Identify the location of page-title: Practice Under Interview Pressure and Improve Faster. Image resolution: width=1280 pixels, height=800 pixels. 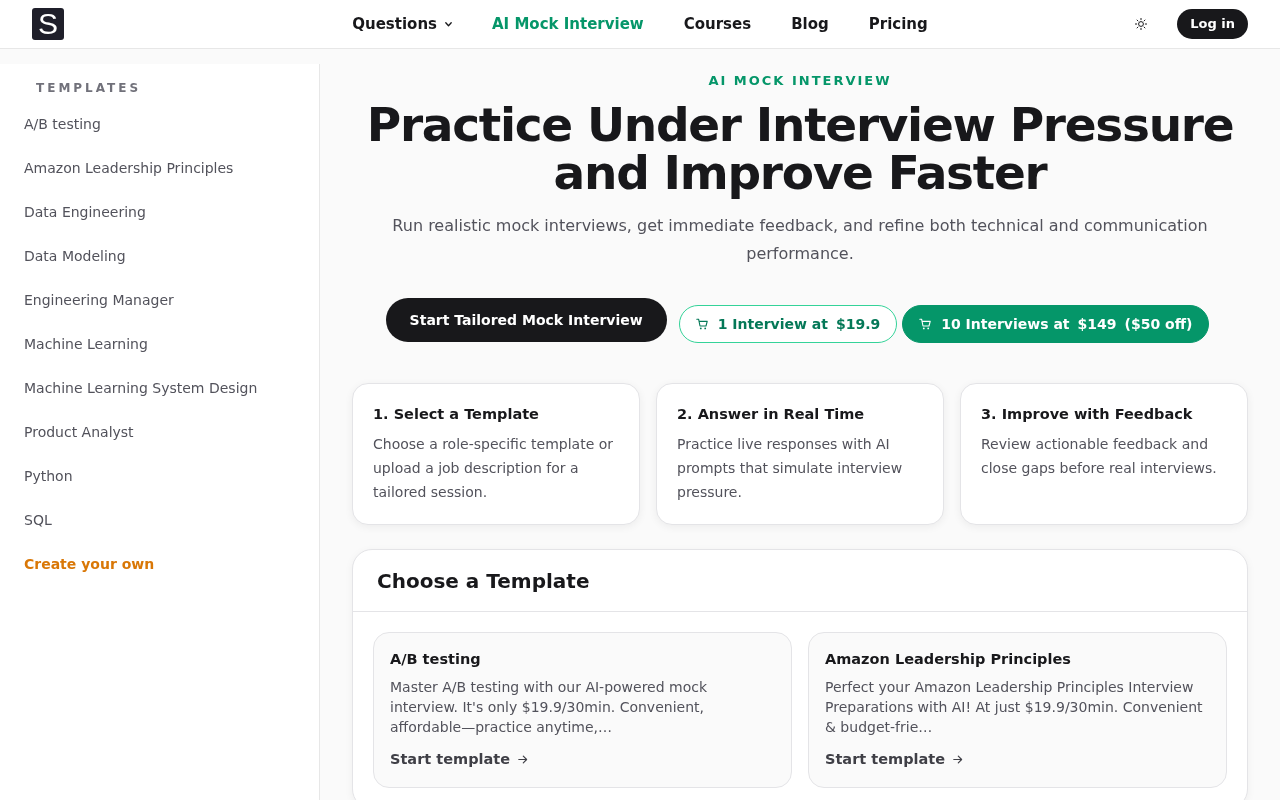
(800, 149).